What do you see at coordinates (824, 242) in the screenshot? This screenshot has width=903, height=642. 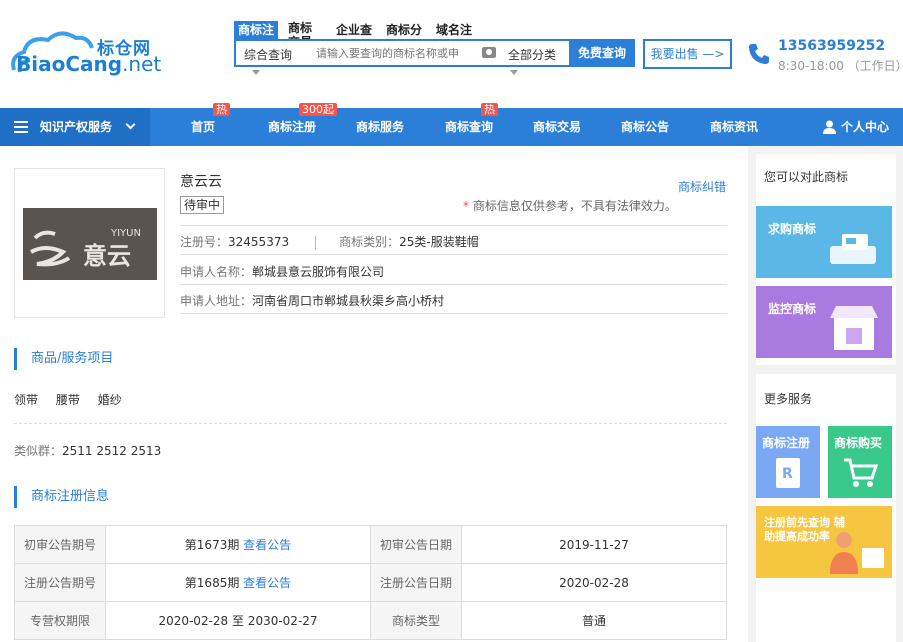 I see `buy-trademark-card: 求购商标` at bounding box center [824, 242].